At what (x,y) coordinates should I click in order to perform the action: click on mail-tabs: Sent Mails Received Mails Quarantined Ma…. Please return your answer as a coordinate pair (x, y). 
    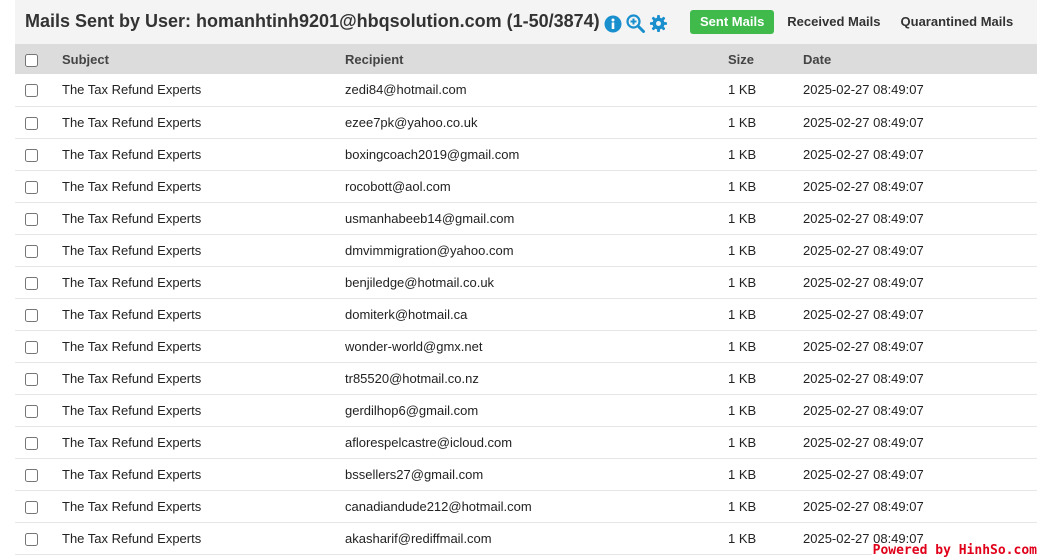
    Looking at the image, I should click on (856, 22).